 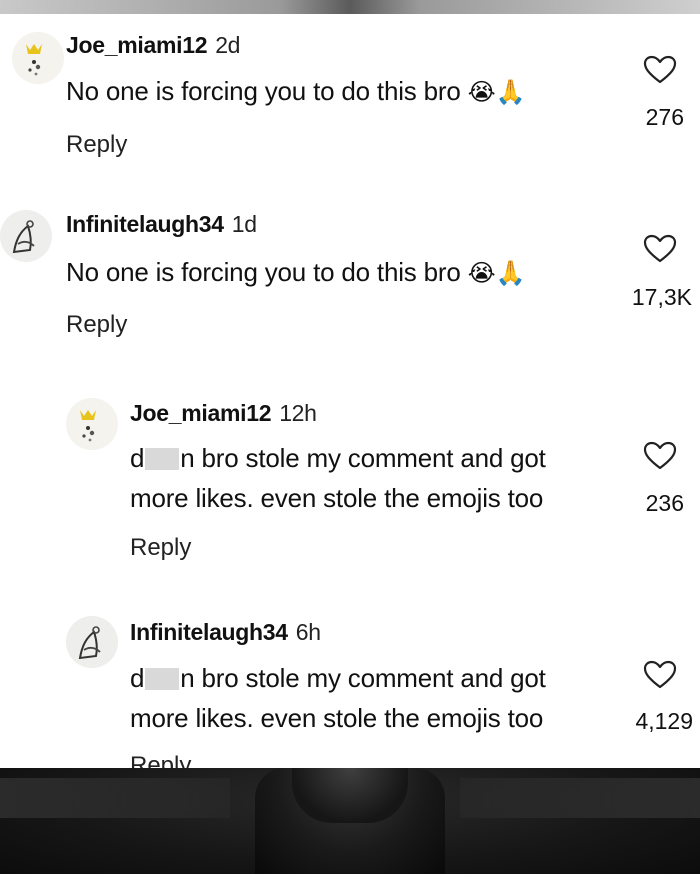 What do you see at coordinates (308, 632) in the screenshot?
I see `comment-time: 6h` at bounding box center [308, 632].